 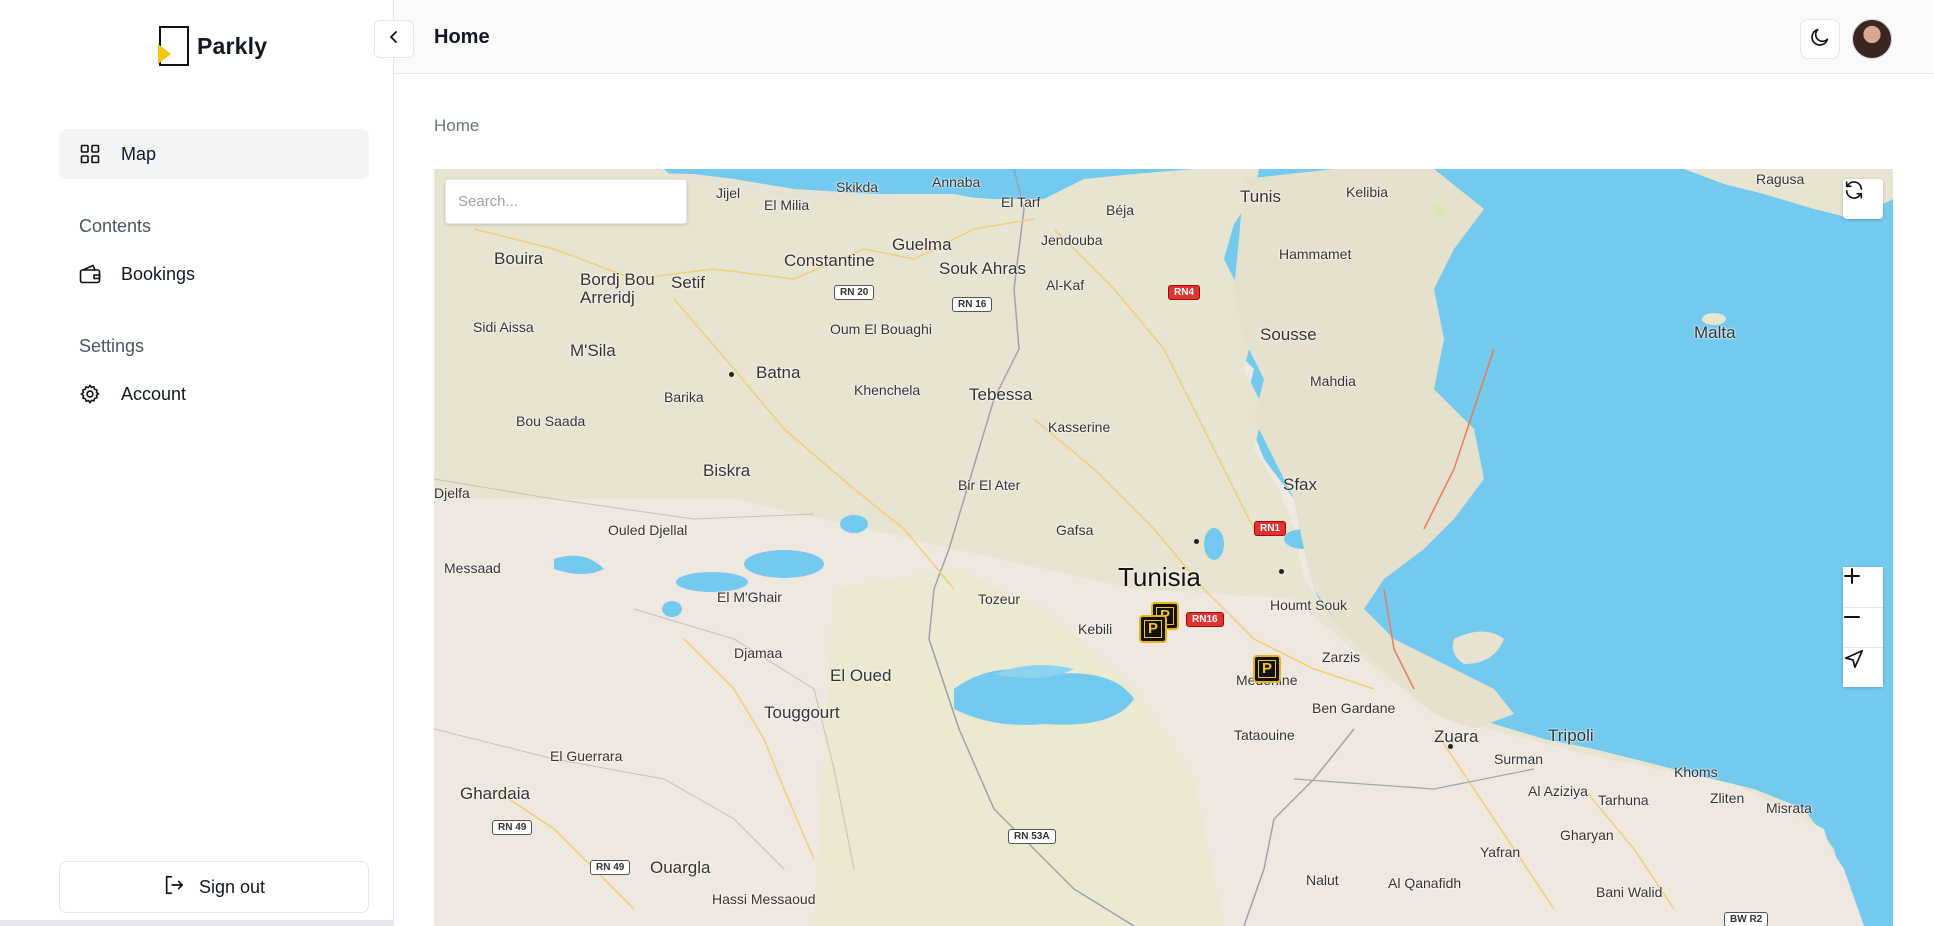 What do you see at coordinates (214, 154) in the screenshot?
I see `sidebar-item-map: Map` at bounding box center [214, 154].